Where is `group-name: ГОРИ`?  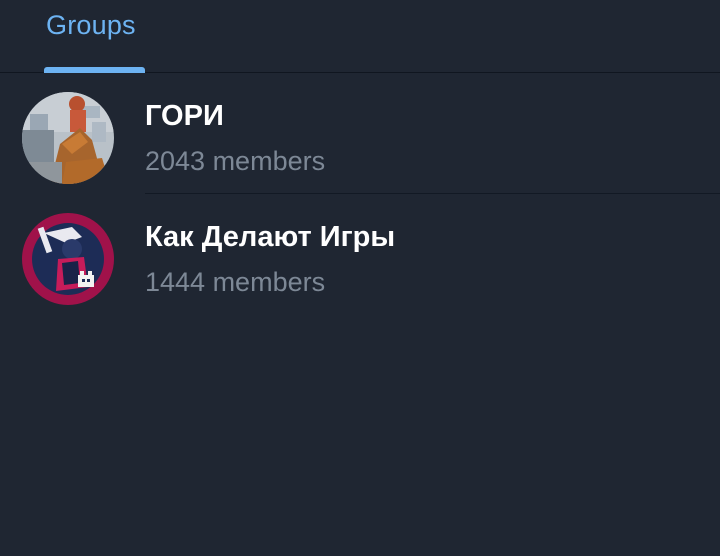 group-name: ГОРИ is located at coordinates (184, 116).